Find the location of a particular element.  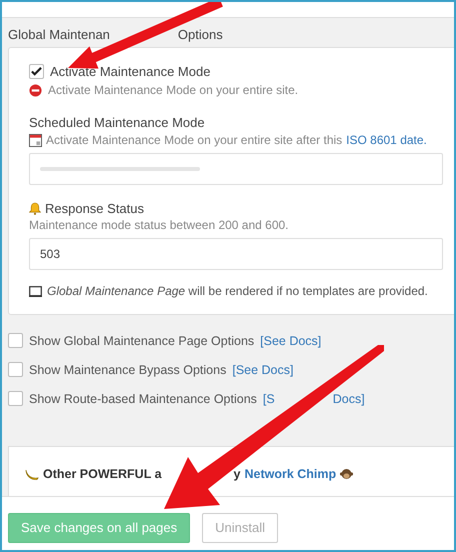

date-field is located at coordinates (236, 169).